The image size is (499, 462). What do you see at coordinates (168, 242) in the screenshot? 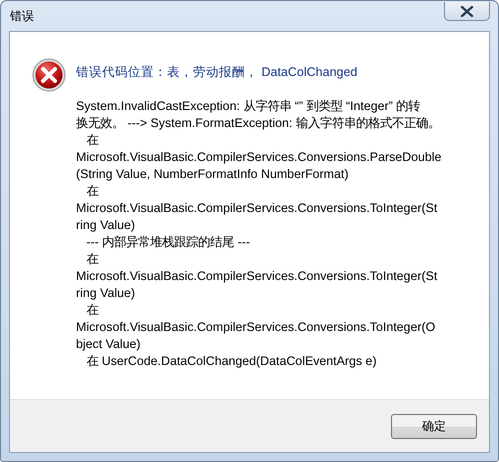
I see `error-message-line: --- 内部异常堆栈跟踪的结尾 ---` at bounding box center [168, 242].